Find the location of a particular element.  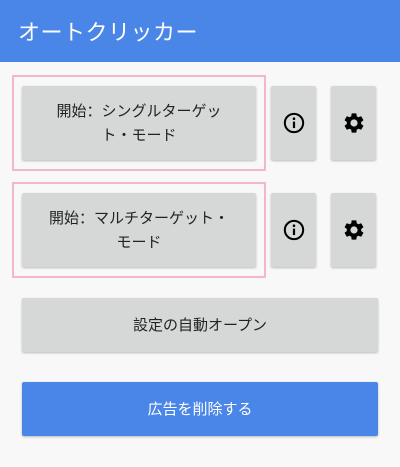

app-bar: オートクリッカー is located at coordinates (200, 31).